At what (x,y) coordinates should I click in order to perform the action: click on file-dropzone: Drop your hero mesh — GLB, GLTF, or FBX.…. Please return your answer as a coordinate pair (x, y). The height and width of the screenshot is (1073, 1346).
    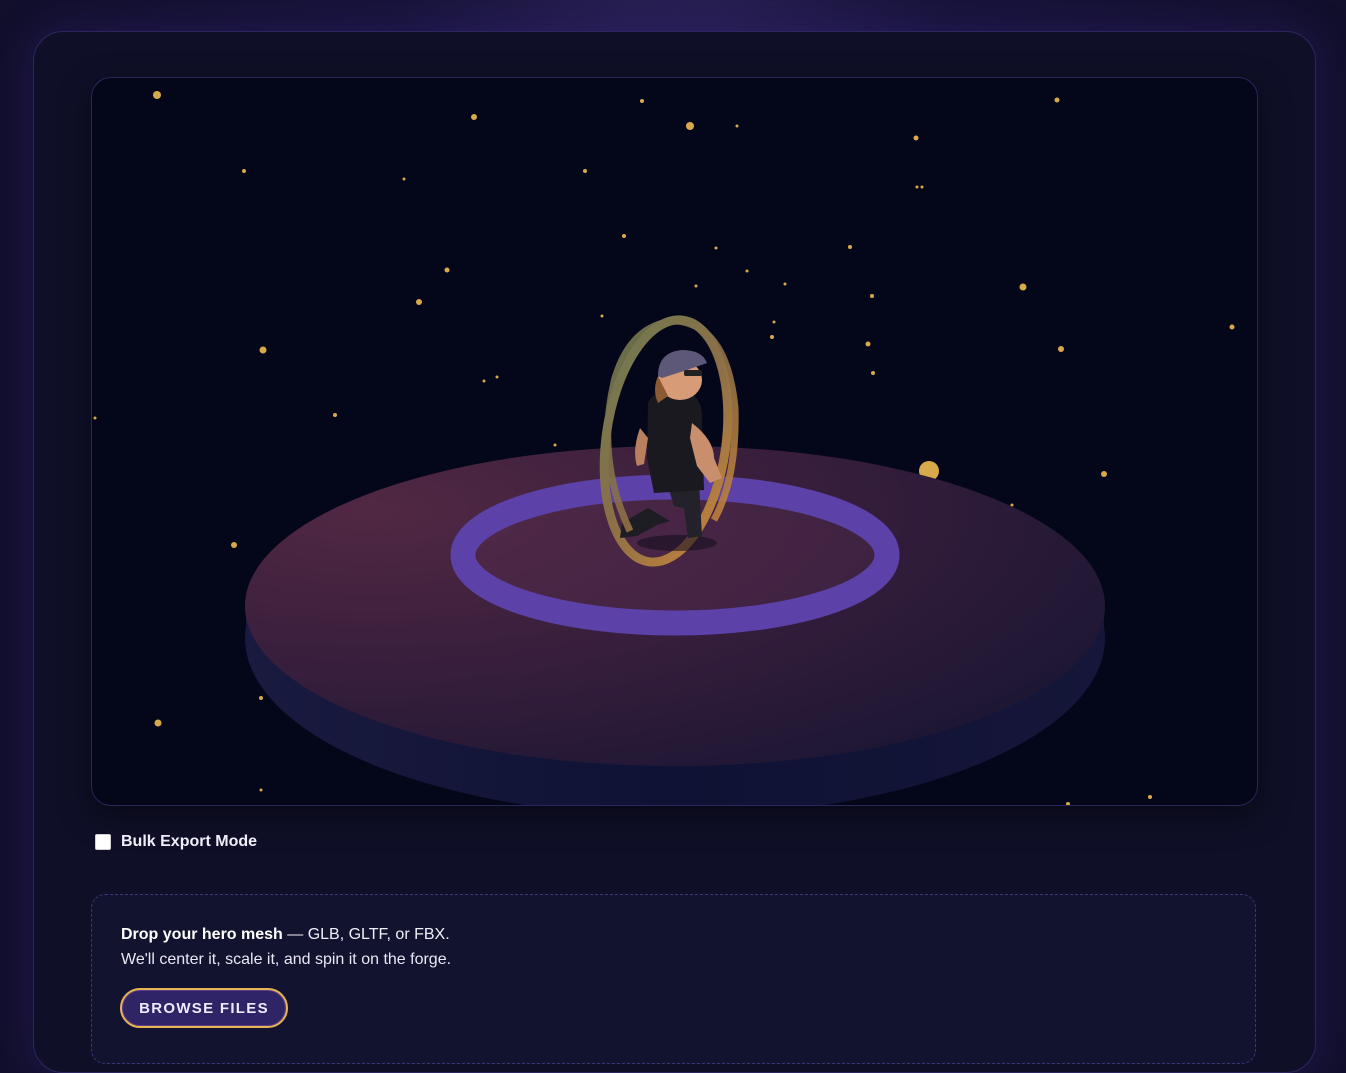
    Looking at the image, I should click on (673, 979).